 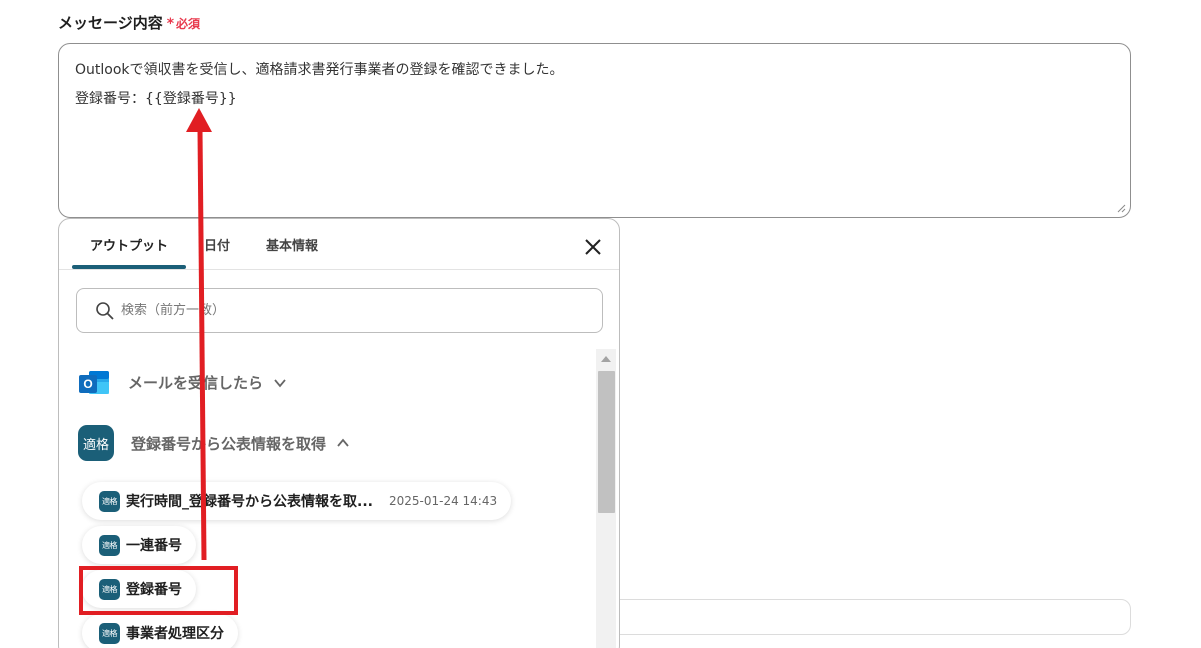 What do you see at coordinates (217, 244) in the screenshot?
I see `tab-date: 日付` at bounding box center [217, 244].